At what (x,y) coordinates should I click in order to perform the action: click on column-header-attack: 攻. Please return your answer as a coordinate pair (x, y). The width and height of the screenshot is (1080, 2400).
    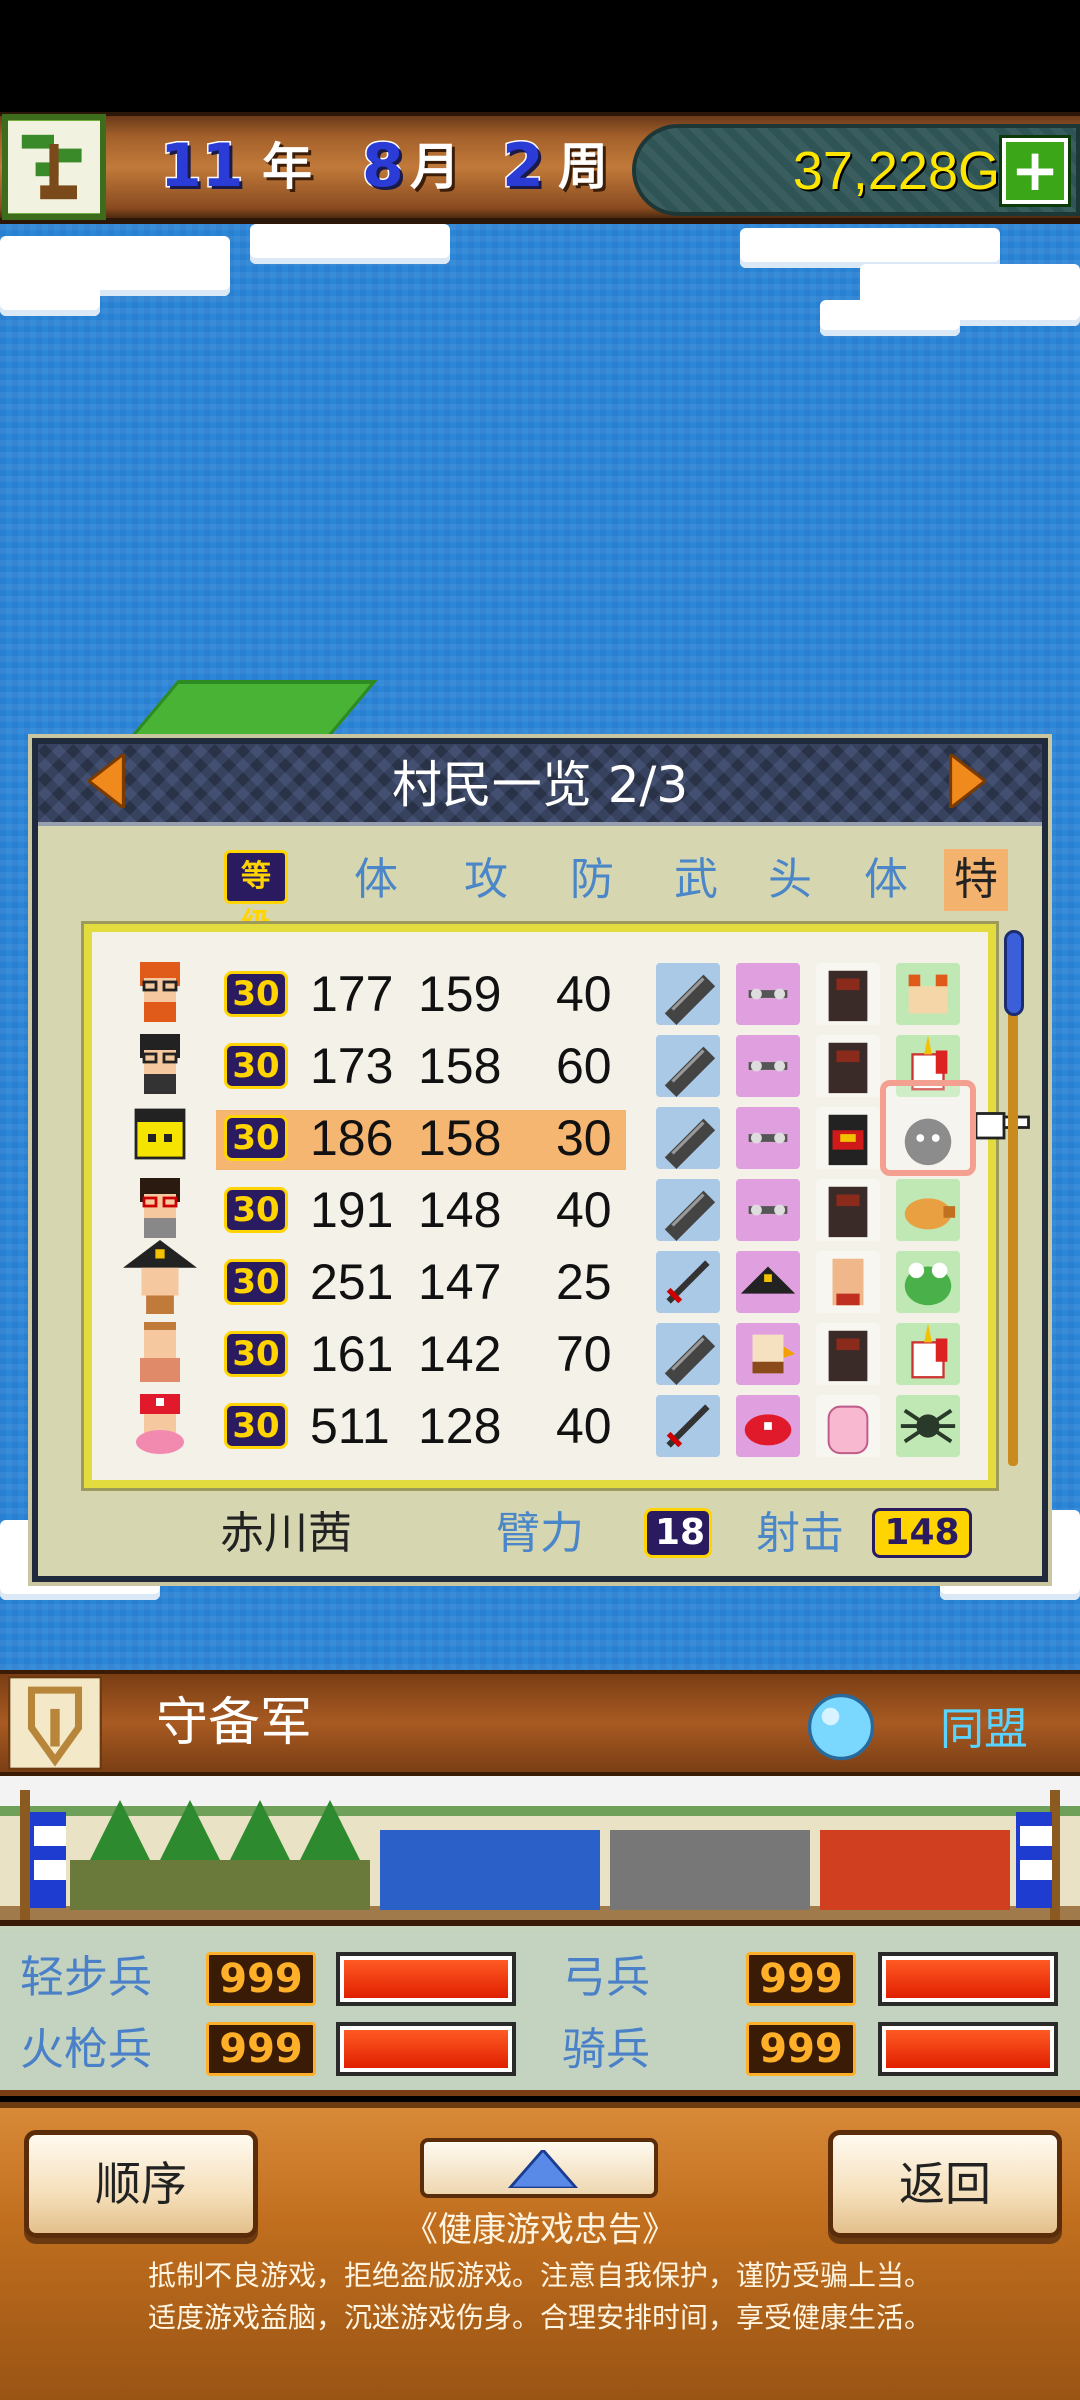
    Looking at the image, I should click on (486, 880).